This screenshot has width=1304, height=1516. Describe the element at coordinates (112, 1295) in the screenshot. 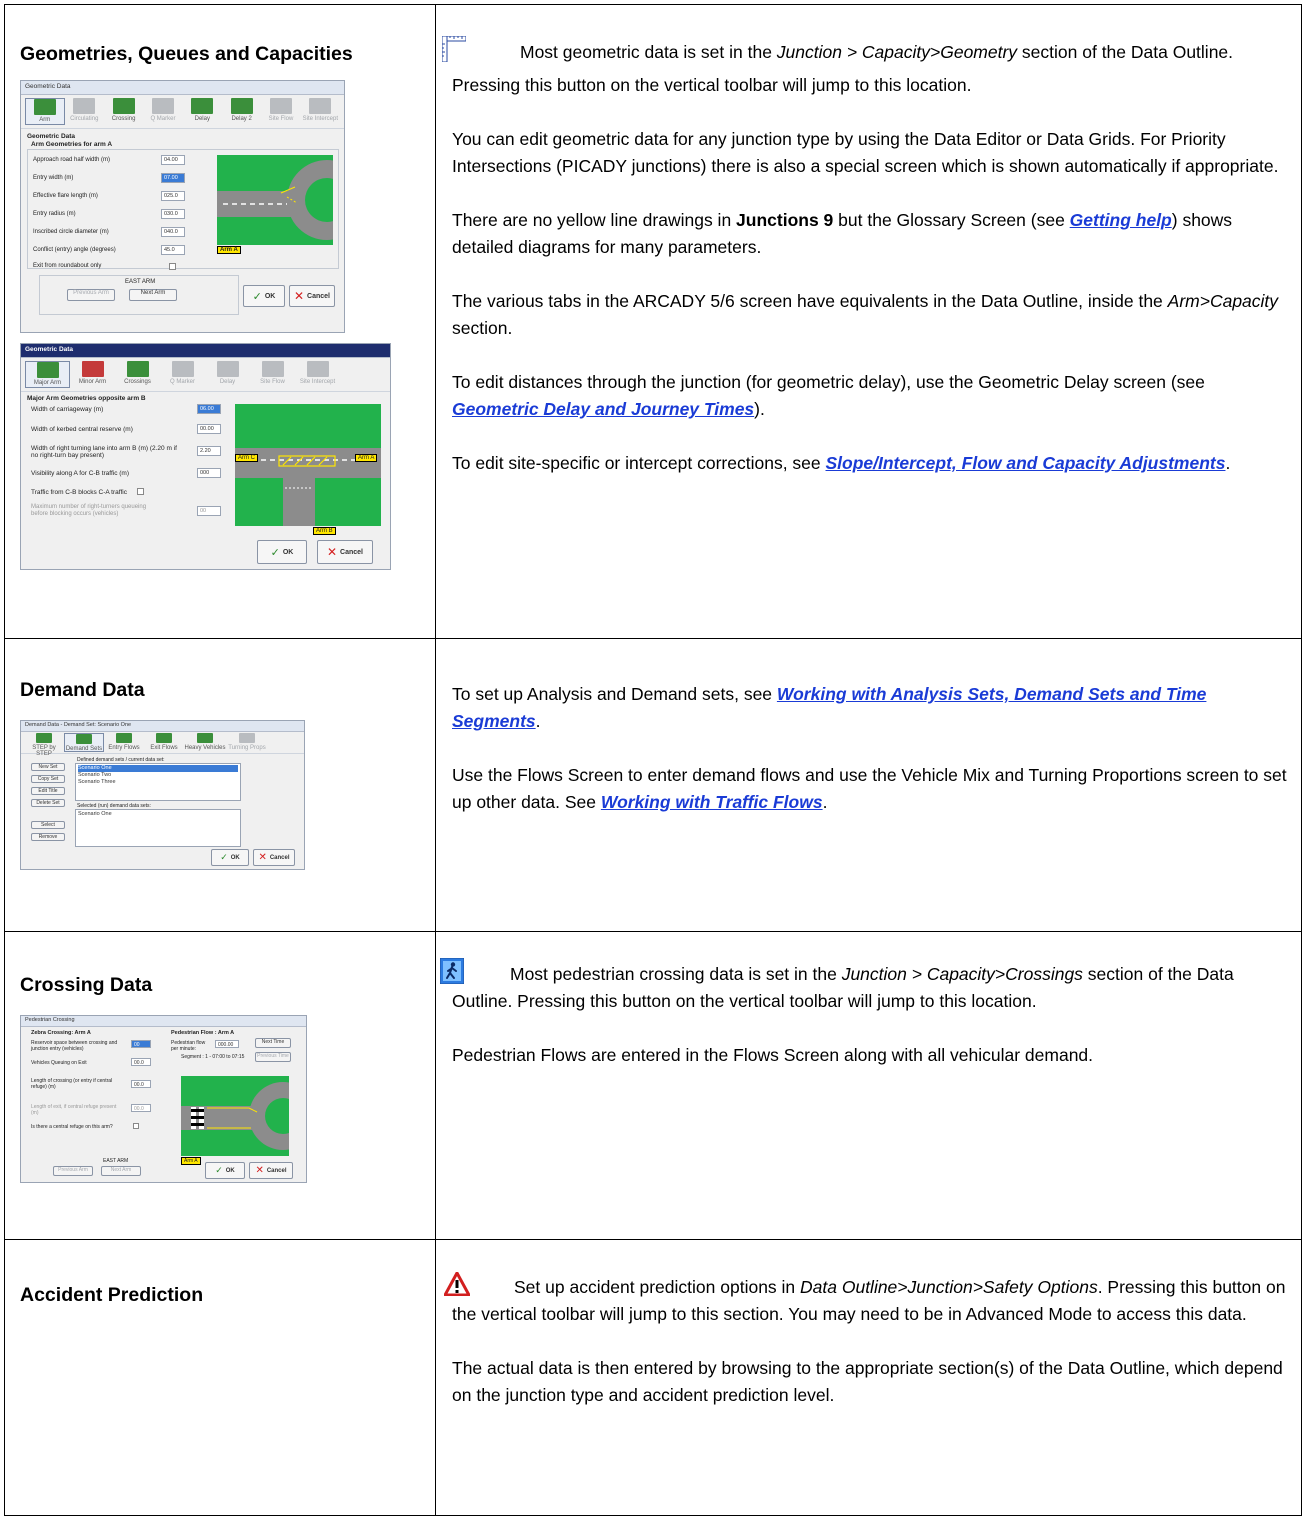

I see `section-heading: Accident Prediction` at that location.